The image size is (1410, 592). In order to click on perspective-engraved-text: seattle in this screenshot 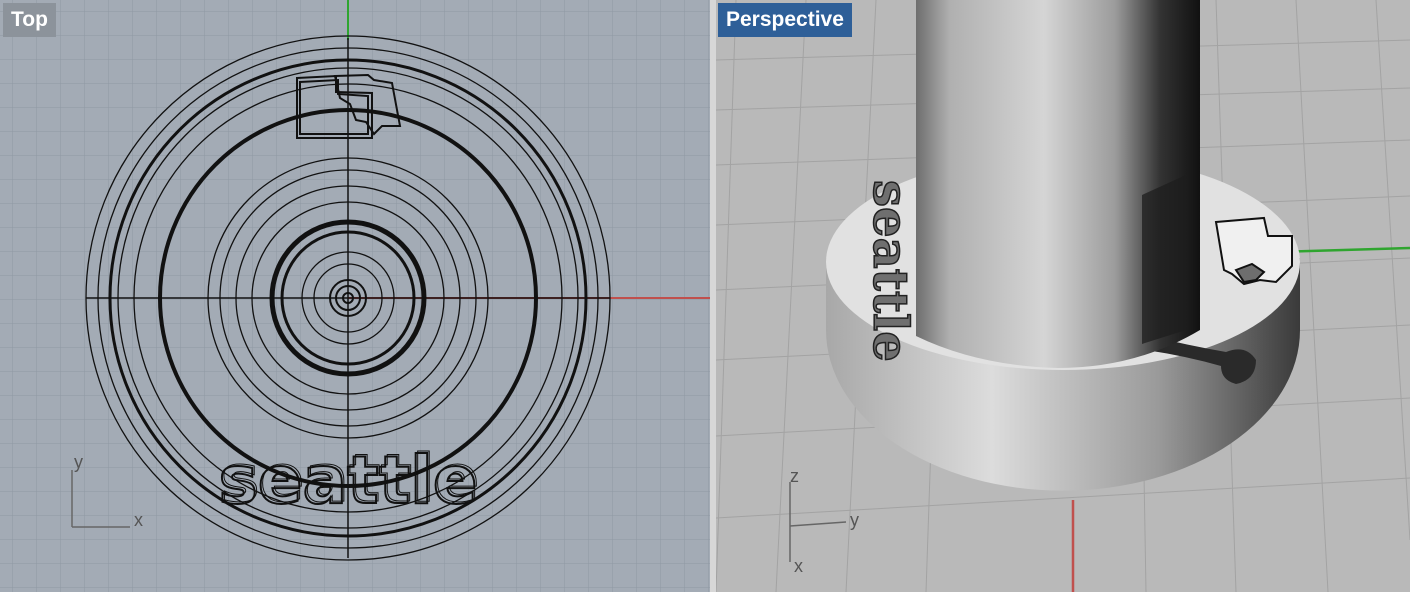, I will do `click(890, 271)`.